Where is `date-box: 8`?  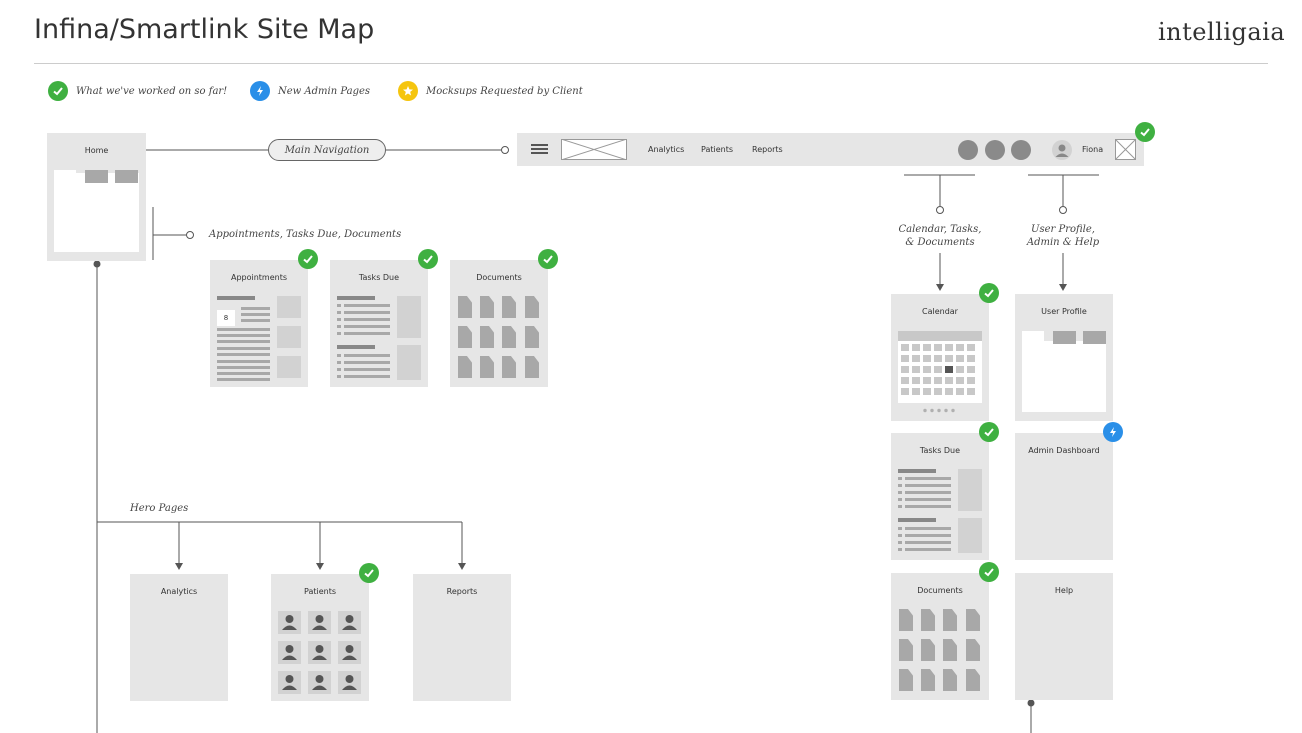
date-box: 8 is located at coordinates (226, 318).